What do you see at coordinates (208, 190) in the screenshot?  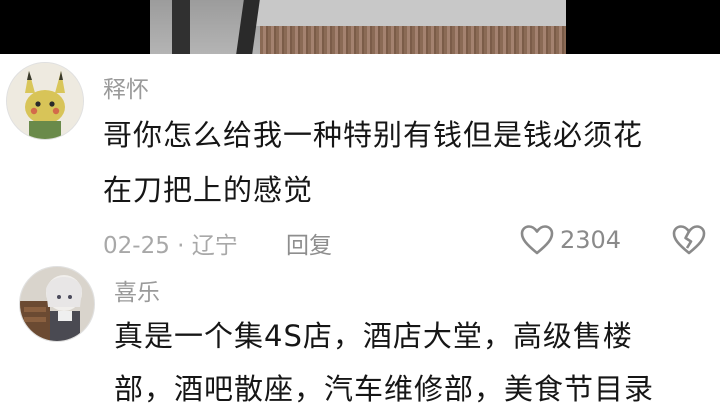 I see `comment-text-line: 在刀把上的感觉` at bounding box center [208, 190].